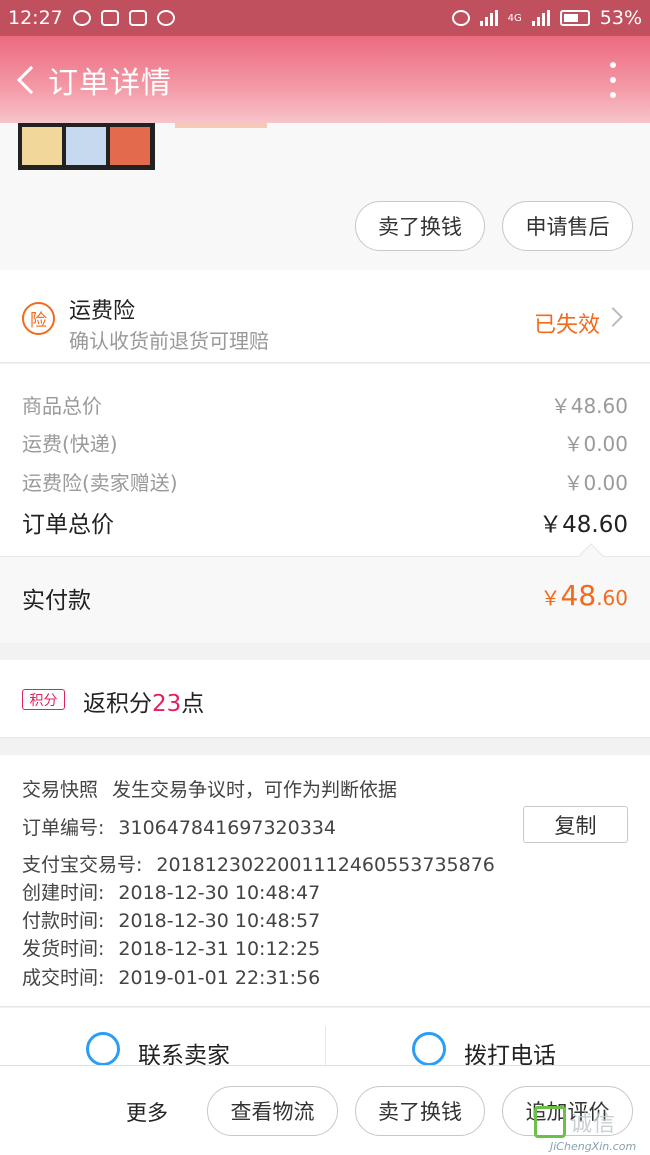 The height and width of the screenshot is (1155, 650). I want to click on notification-icon, so click(81, 18).